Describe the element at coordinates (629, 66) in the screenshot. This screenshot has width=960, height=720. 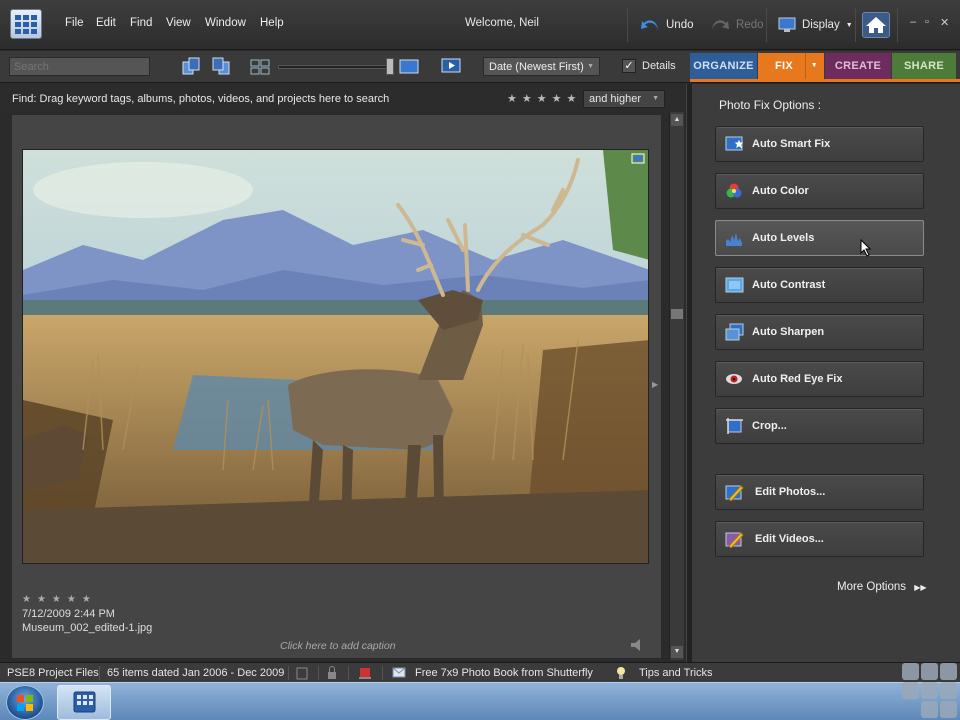
I see `details-checkbox: ✓` at that location.